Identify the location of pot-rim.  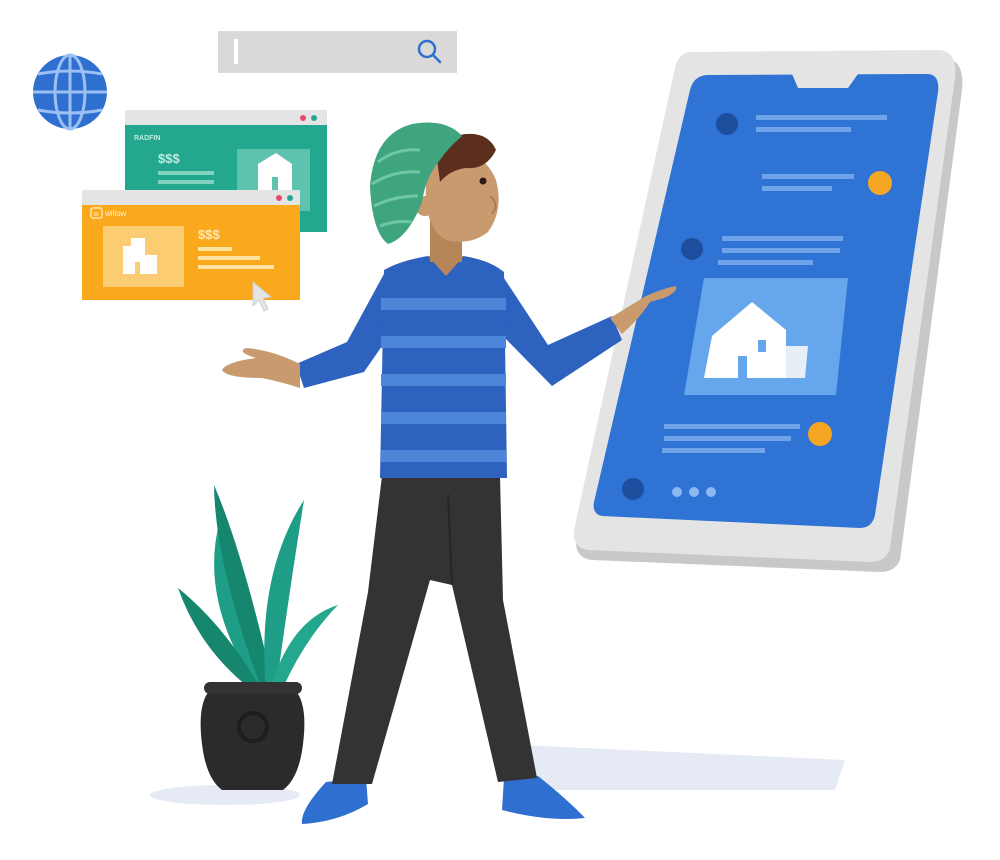
(253, 688).